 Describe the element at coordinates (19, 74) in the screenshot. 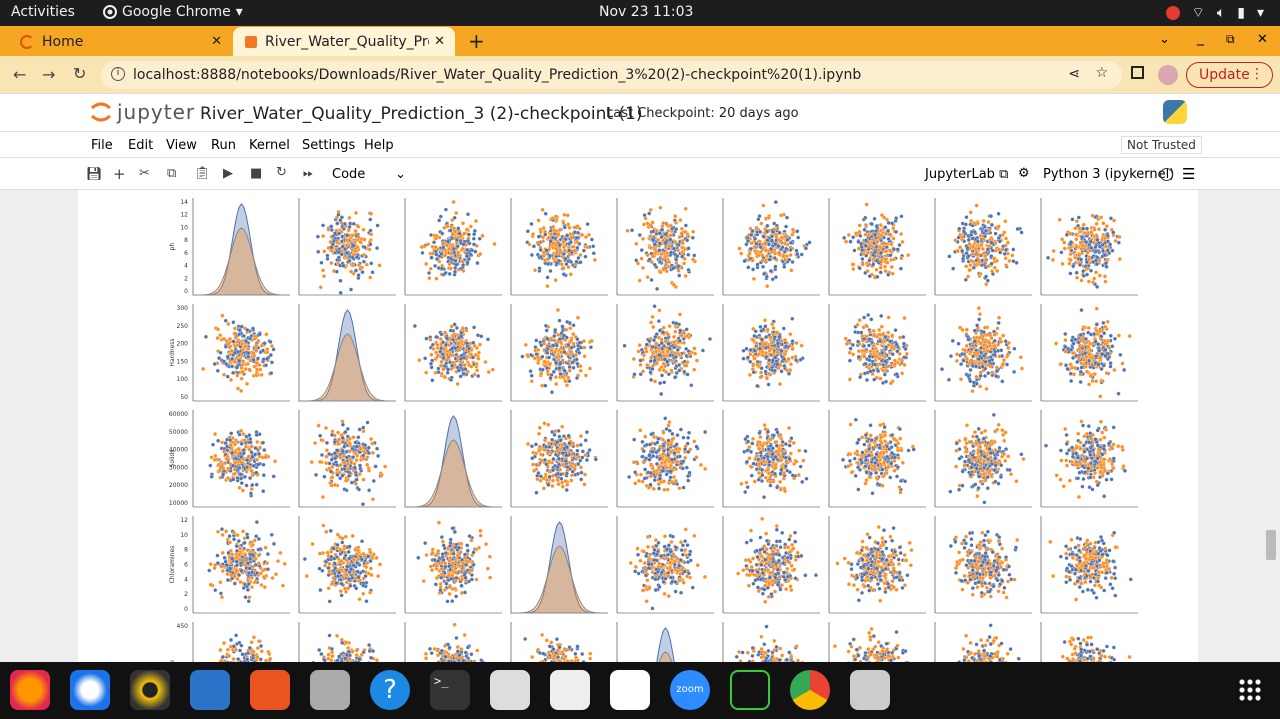

I see `back-icon: ←` at that location.